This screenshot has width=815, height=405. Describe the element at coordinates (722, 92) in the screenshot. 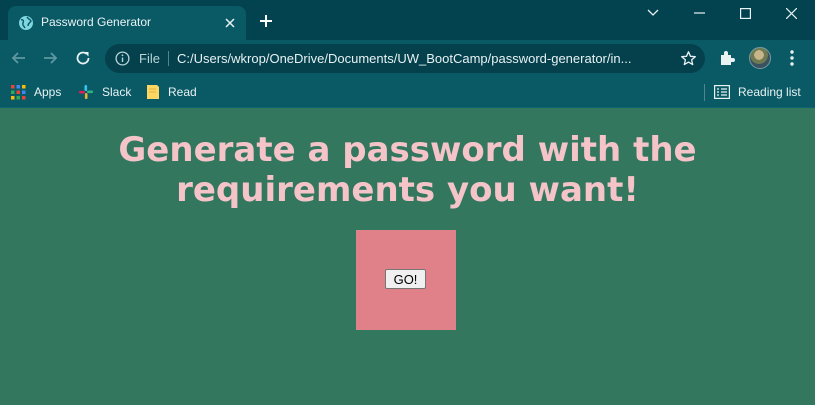

I see `reading-list-icon` at that location.